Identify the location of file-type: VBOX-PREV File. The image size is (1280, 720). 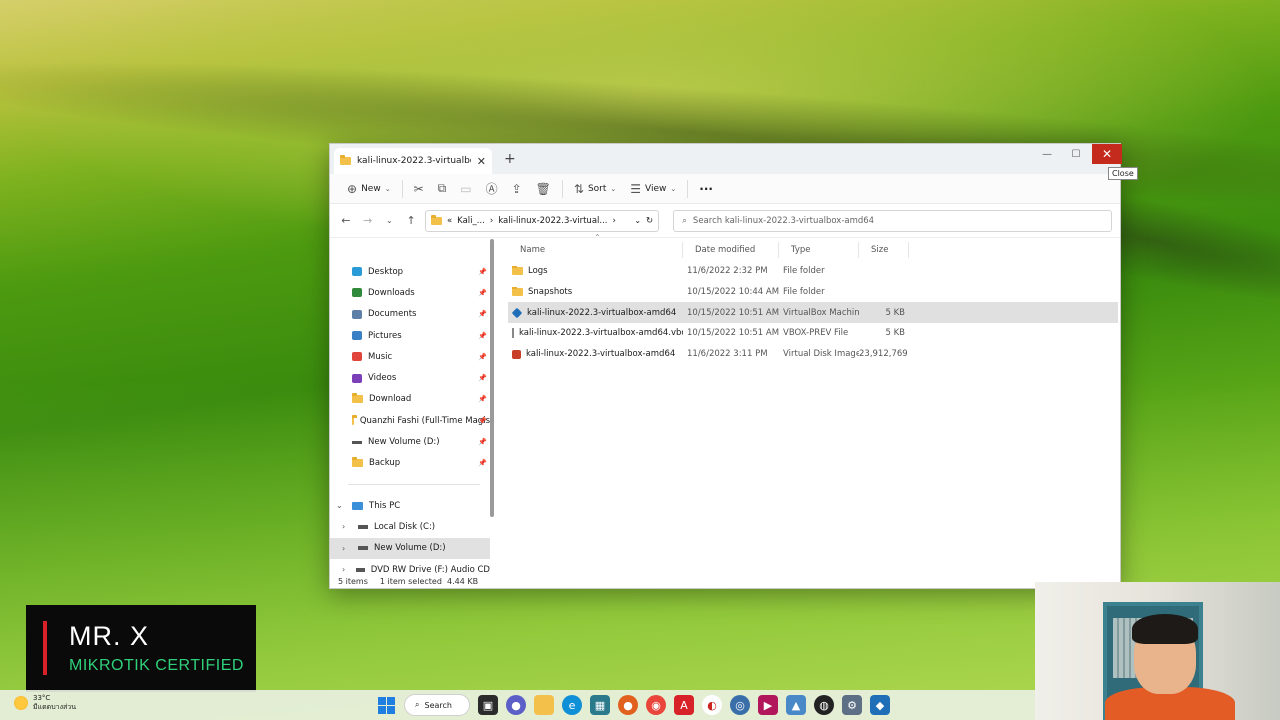
(816, 333).